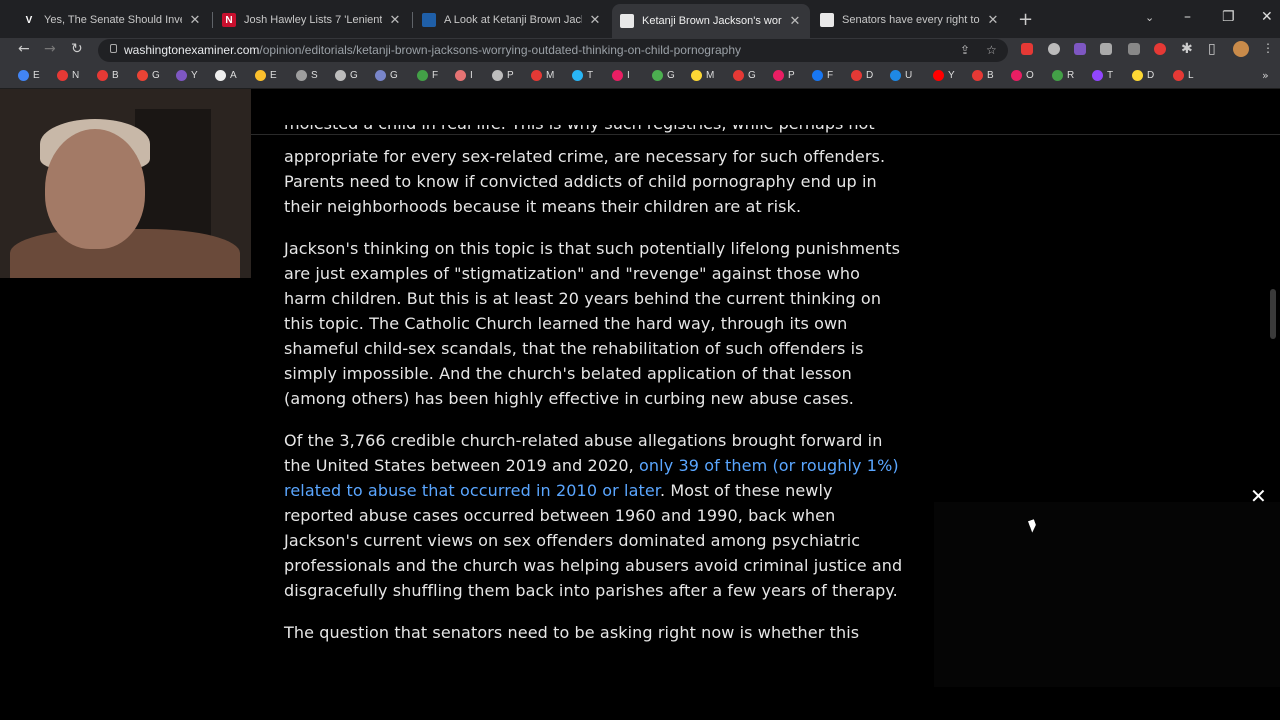  What do you see at coordinates (711, 21) in the screenshot?
I see `tab-4-active: Ketanji Brown Jackson's worrying ✕` at bounding box center [711, 21].